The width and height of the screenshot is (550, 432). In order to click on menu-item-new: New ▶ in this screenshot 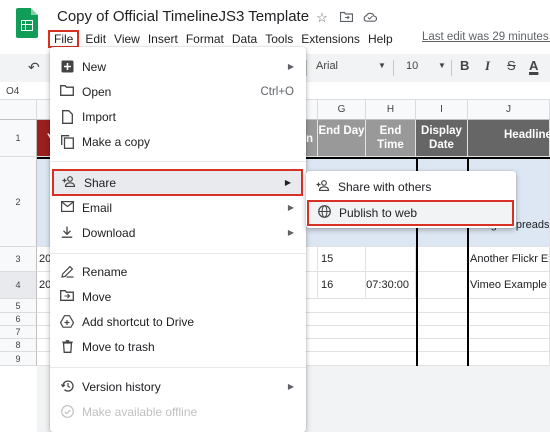, I will do `click(178, 66)`.